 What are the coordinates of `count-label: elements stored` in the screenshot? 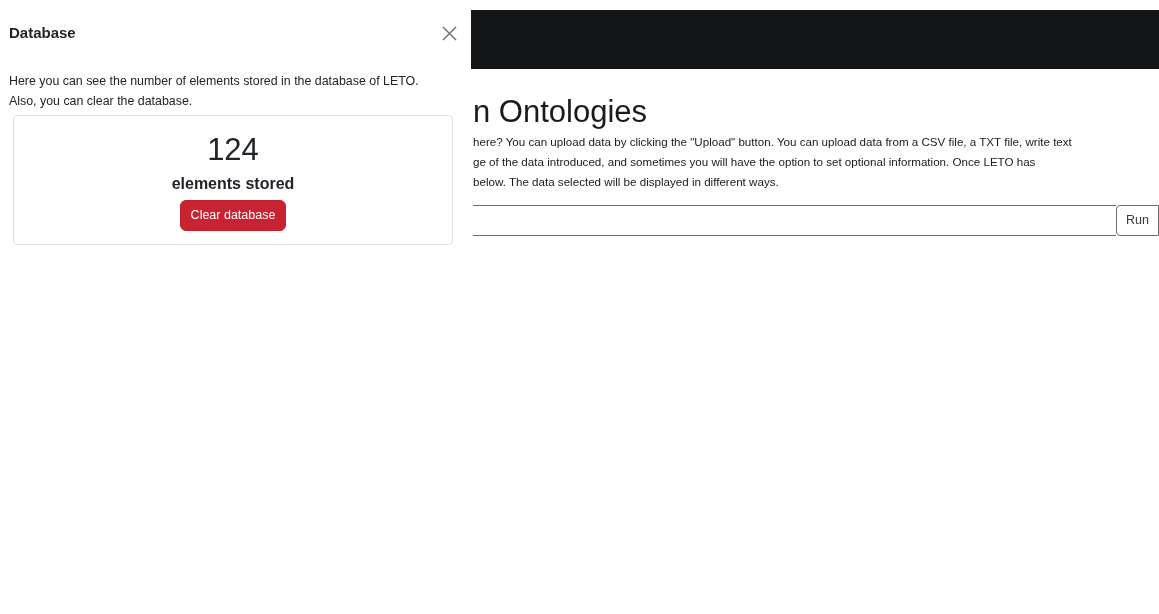 It's located at (233, 184).